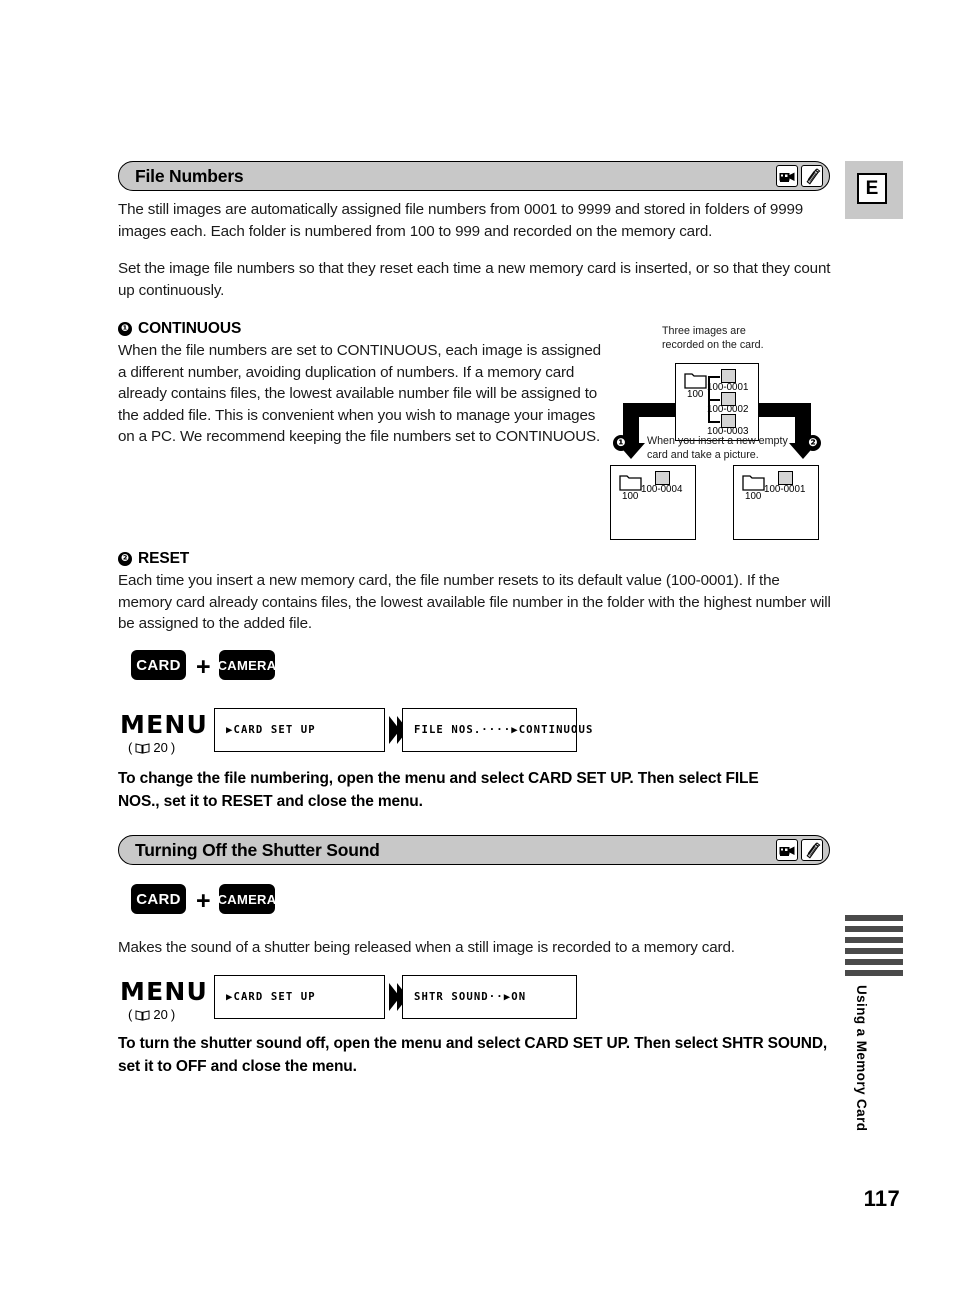 This screenshot has width=954, height=1301. I want to click on marker-one: ❶, so click(125, 329).